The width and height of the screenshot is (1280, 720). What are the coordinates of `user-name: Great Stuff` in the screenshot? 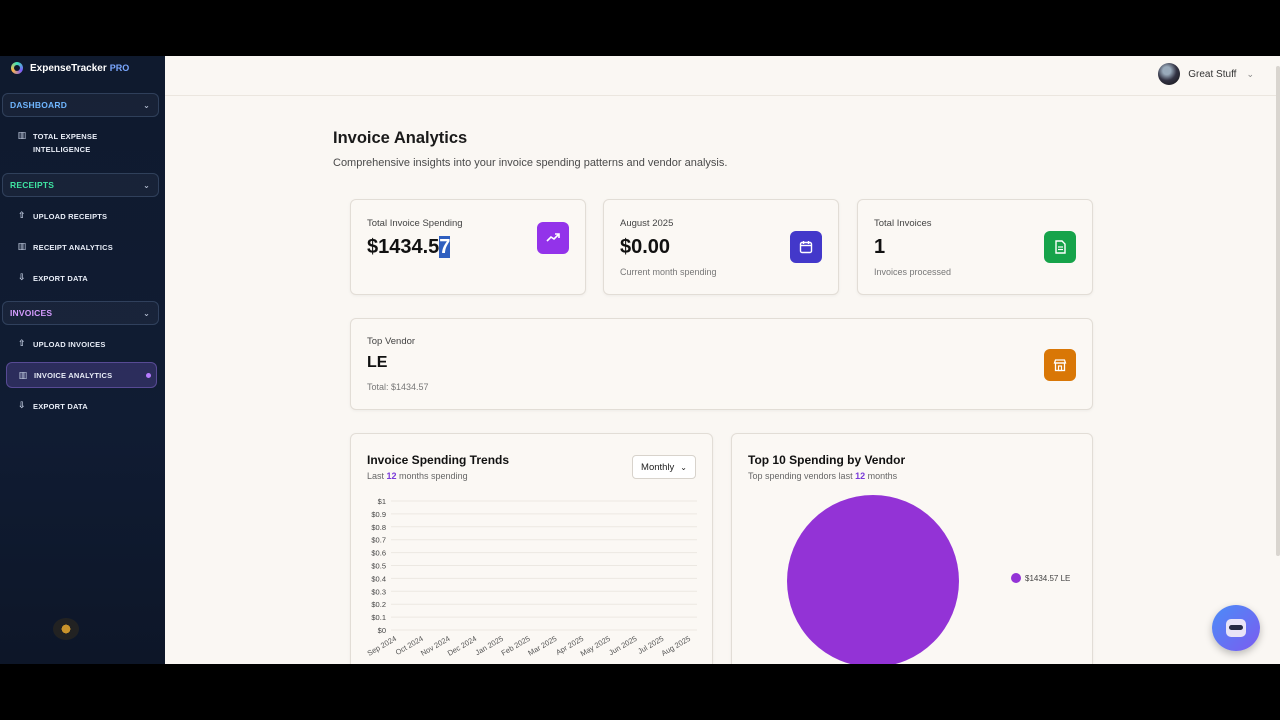 It's located at (1212, 74).